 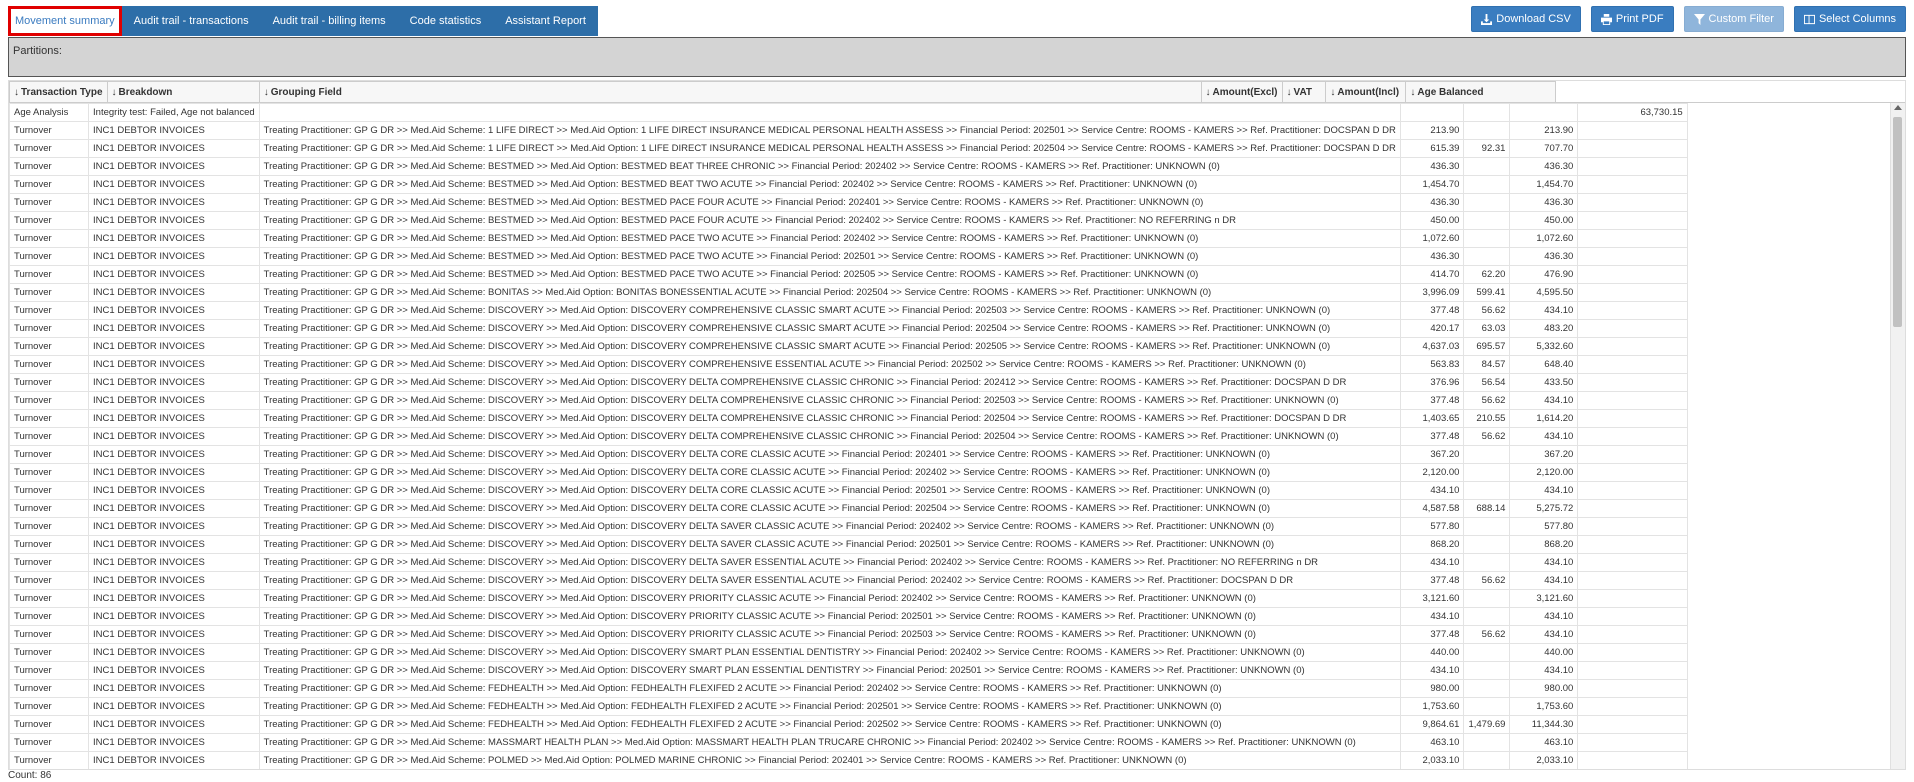 I want to click on table-cell: 440.00, so click(x=1432, y=652).